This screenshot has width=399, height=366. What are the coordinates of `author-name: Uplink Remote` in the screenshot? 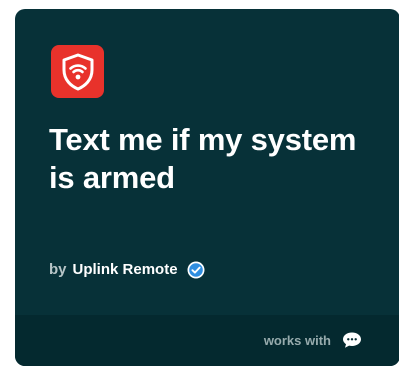 It's located at (125, 269).